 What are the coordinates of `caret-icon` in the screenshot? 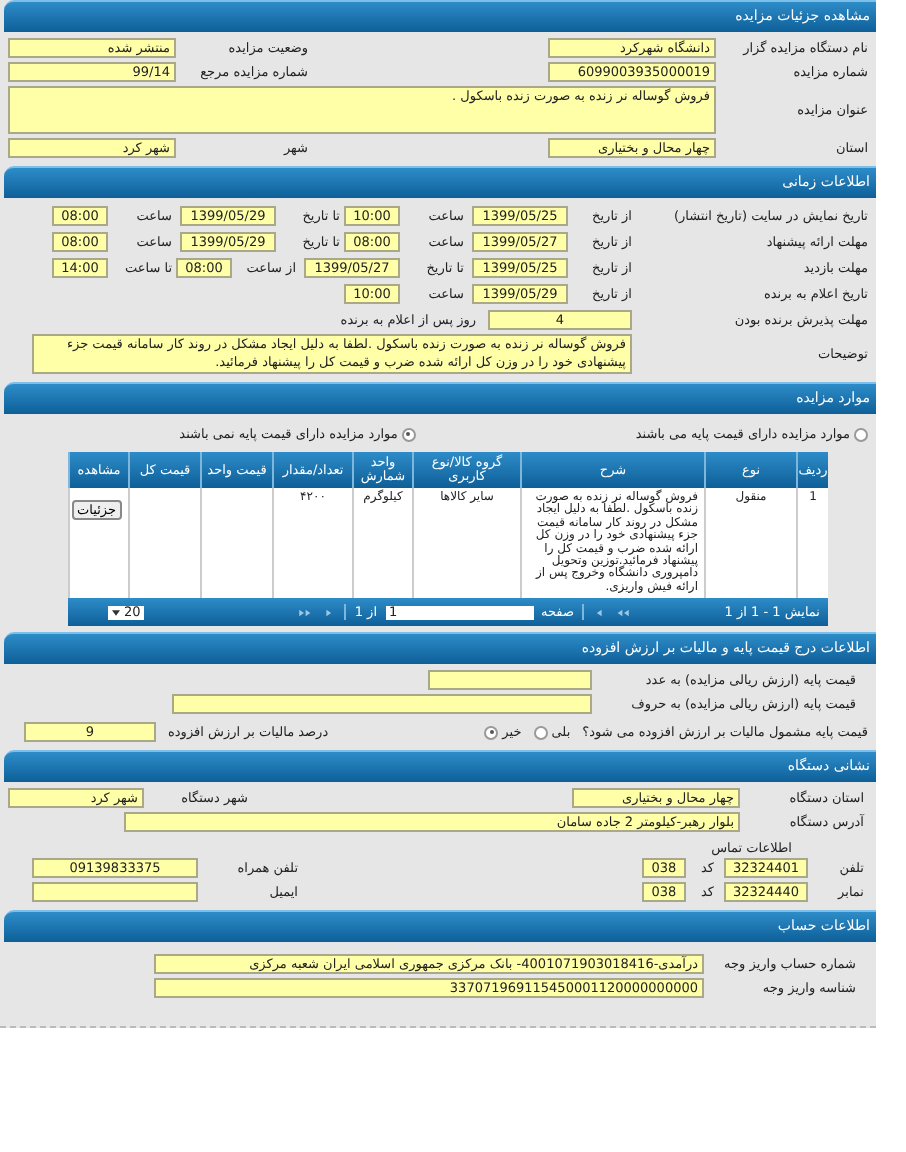 It's located at (116, 612).